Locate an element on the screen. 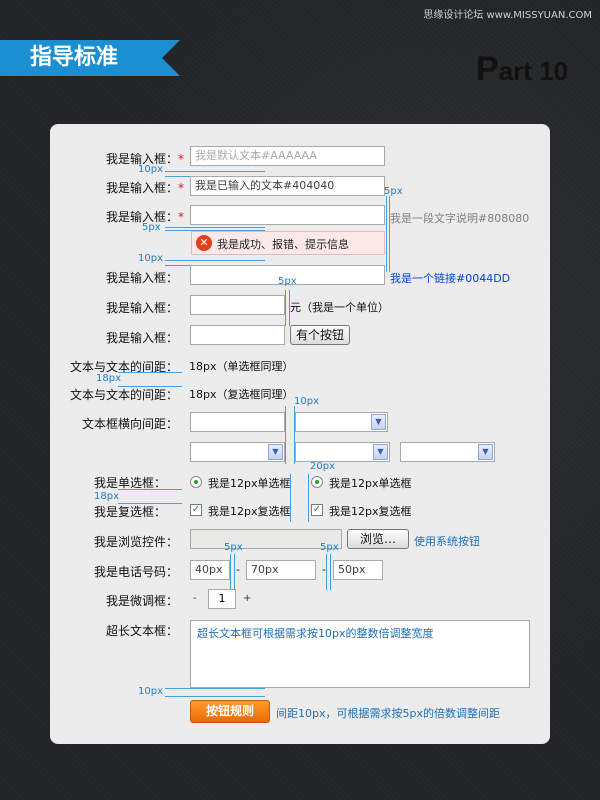 The height and width of the screenshot is (800, 600). part-title-initial: P is located at coordinates (487, 69).